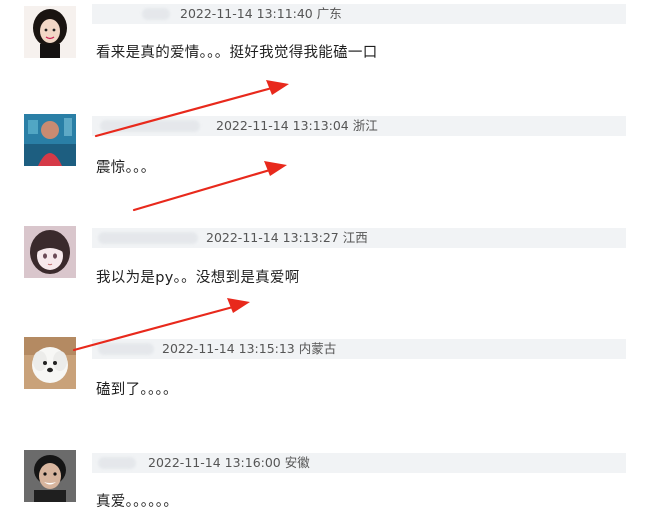 Image resolution: width=650 pixels, height=521 pixels. Describe the element at coordinates (126, 168) in the screenshot. I see `comment-text: 震惊。。。` at that location.